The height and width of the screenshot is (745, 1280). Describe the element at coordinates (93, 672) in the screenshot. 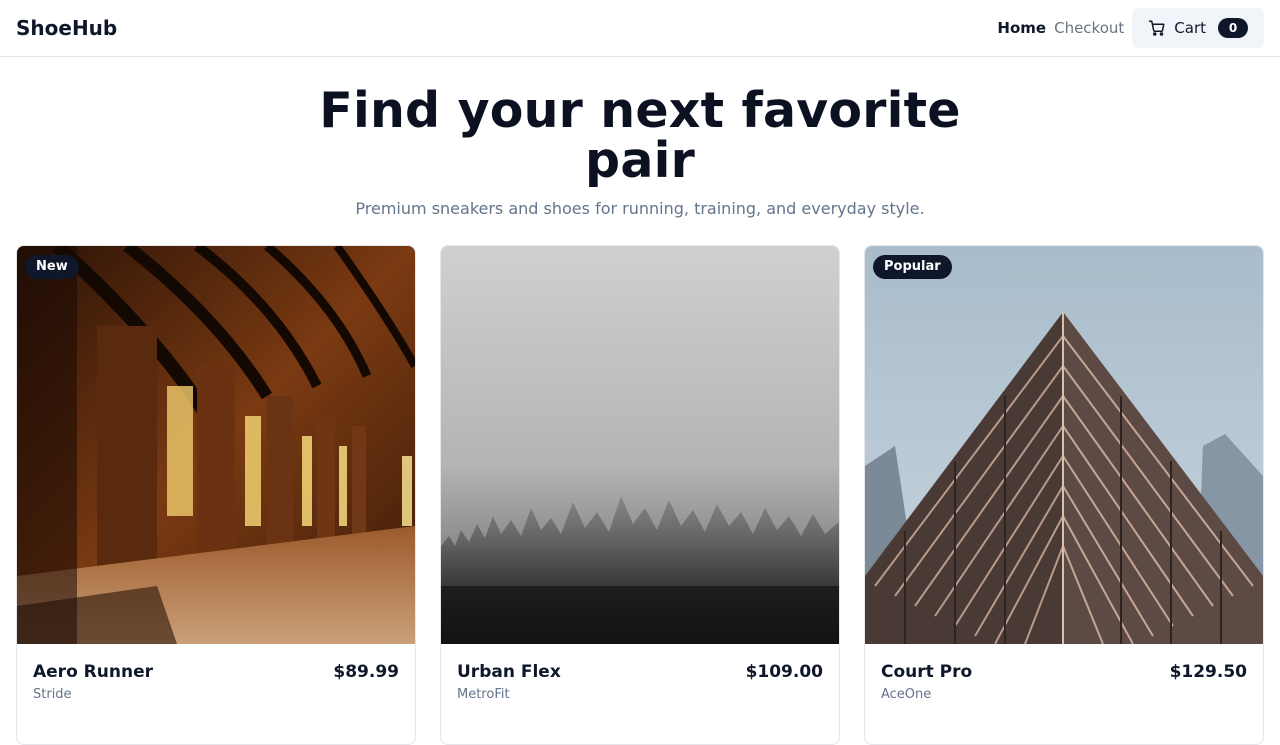

I see `product-name: Aero Runner` at that location.